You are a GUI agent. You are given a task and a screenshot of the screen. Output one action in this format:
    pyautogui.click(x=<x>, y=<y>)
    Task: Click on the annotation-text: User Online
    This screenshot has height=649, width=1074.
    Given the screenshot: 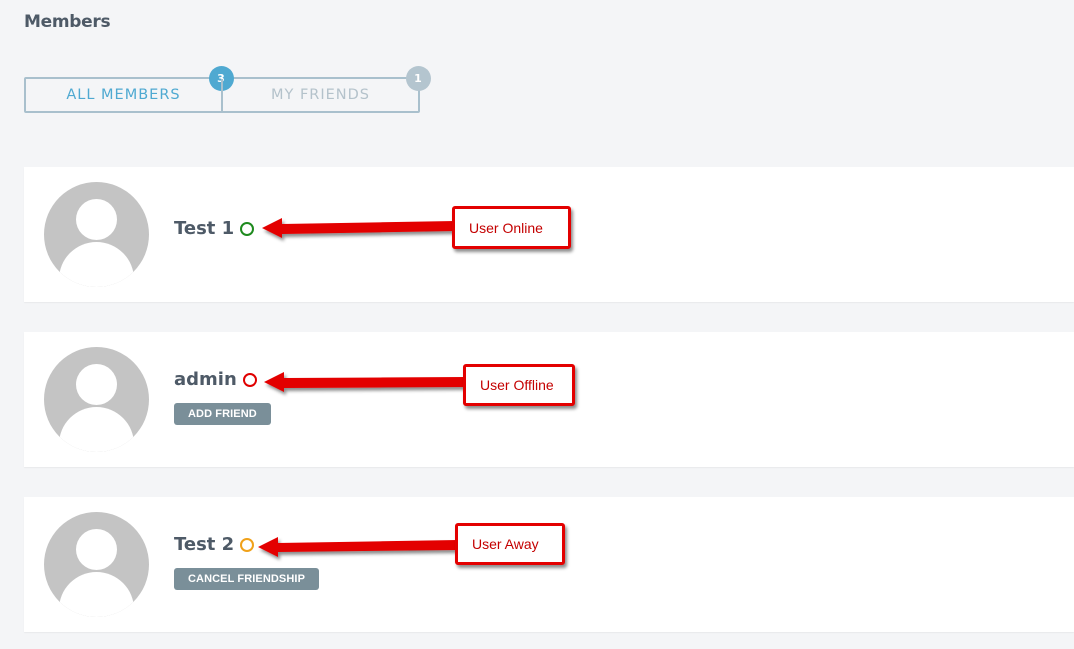 What is the action you would take?
    pyautogui.click(x=506, y=227)
    